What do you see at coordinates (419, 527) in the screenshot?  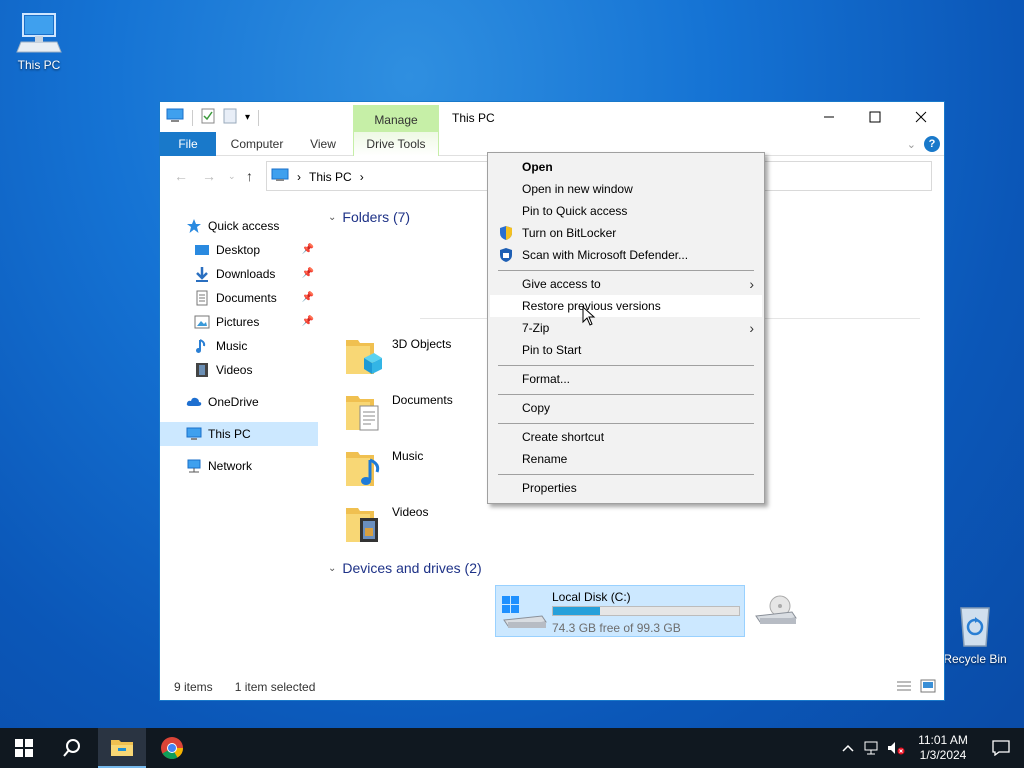 I see `folder-videos: Videos` at bounding box center [419, 527].